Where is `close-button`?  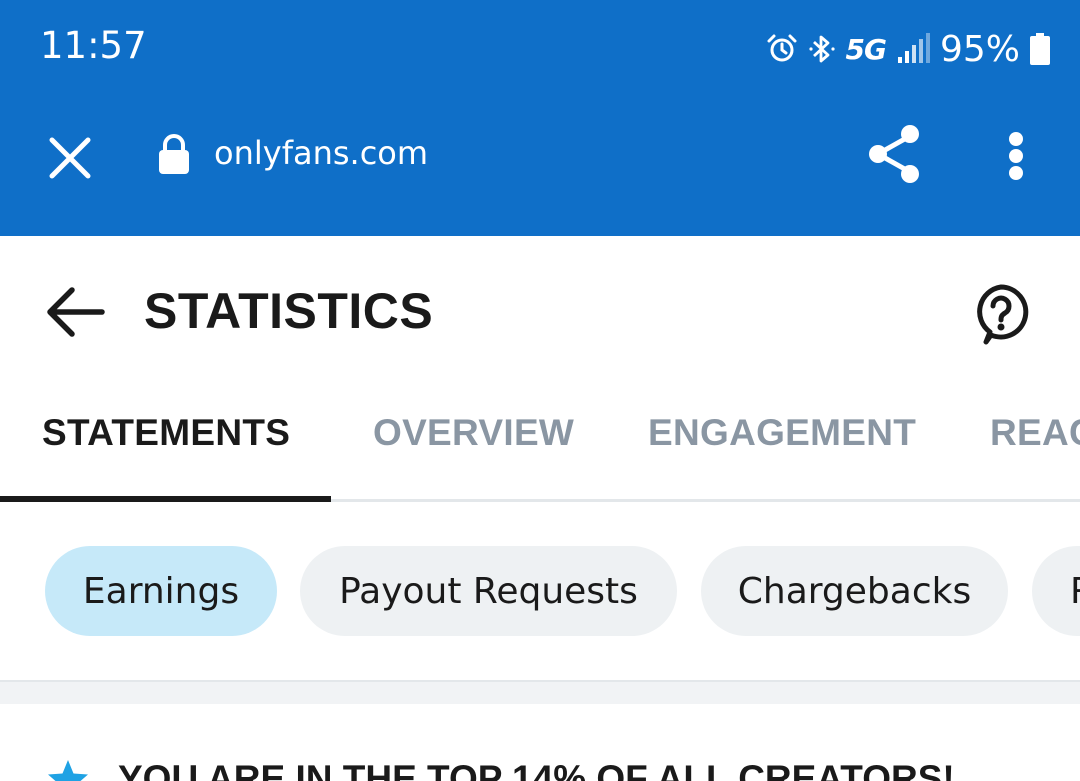 close-button is located at coordinates (70, 158).